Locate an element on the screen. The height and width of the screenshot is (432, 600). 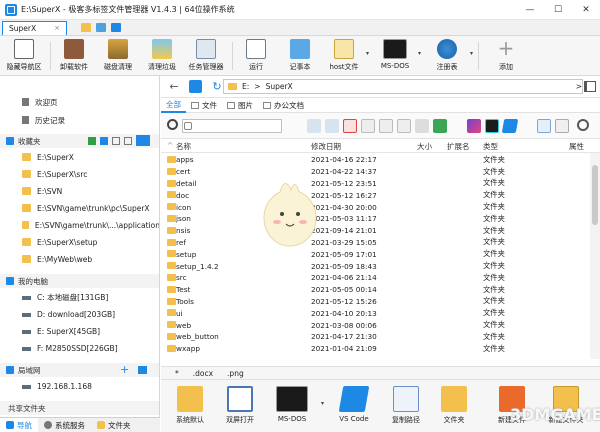
favorite-item: E:\SuperX is located at coordinates (79, 157).